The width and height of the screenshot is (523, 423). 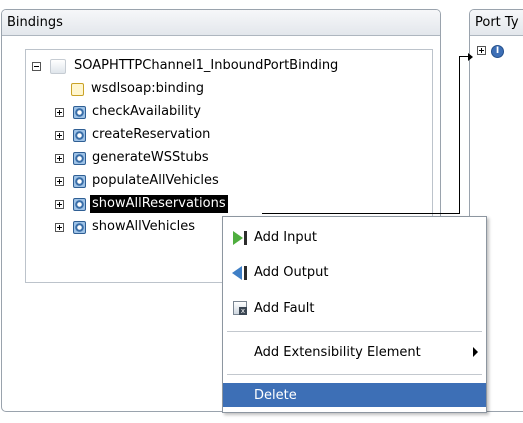 I want to click on add-input-icon, so click(x=243, y=237).